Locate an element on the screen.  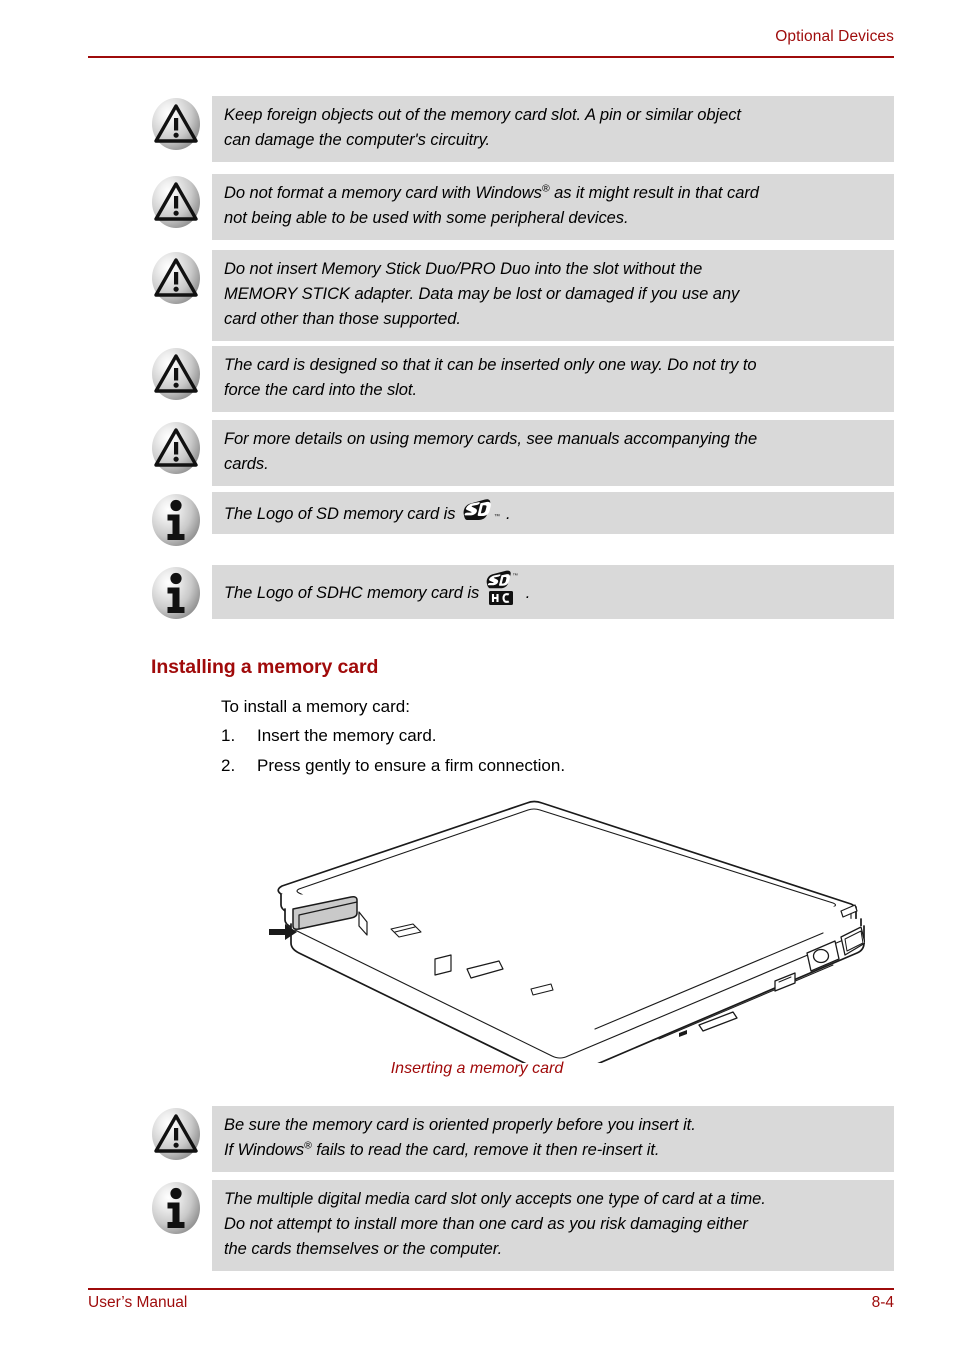
note-line-part: The Logo of SDHC memory card is is located at coordinates (354, 593).